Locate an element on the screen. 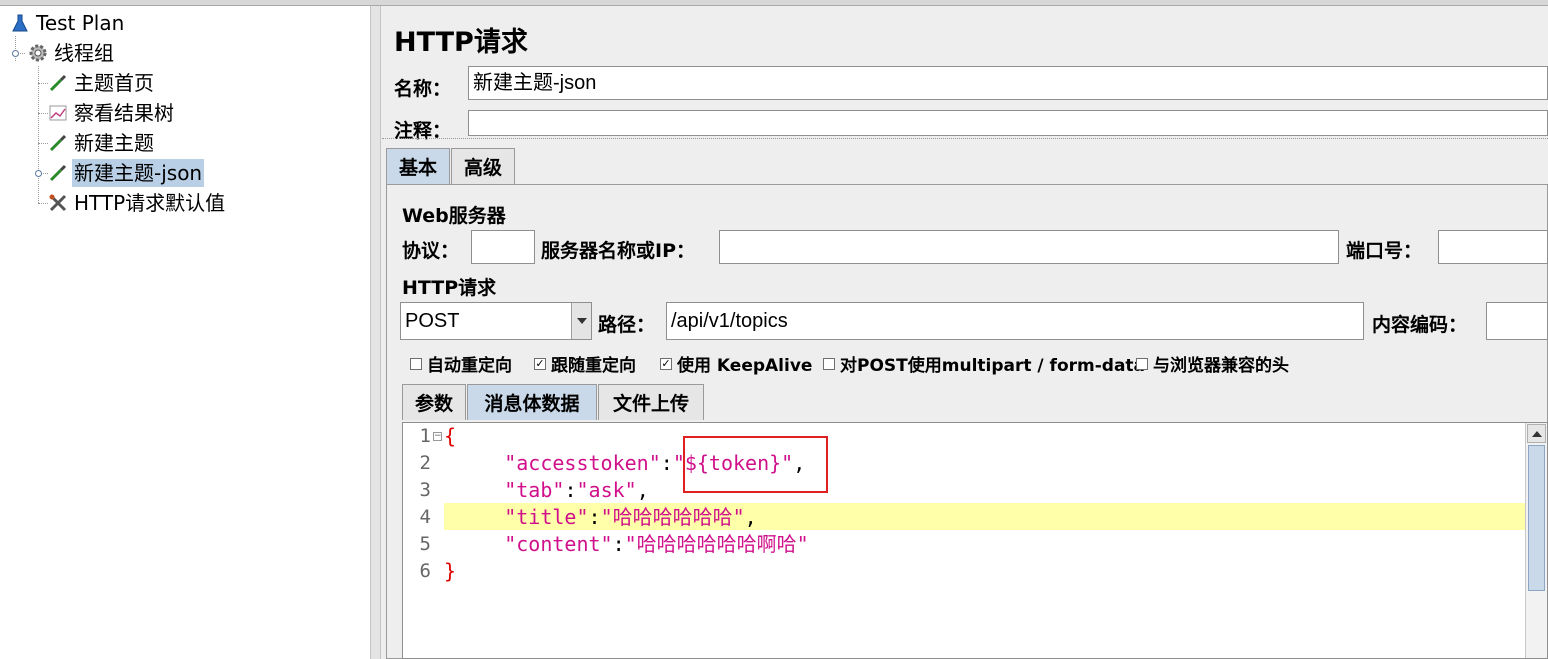 The width and height of the screenshot is (1548, 659). tree-item-new-topic-json: 新建主题-json is located at coordinates (126, 173).